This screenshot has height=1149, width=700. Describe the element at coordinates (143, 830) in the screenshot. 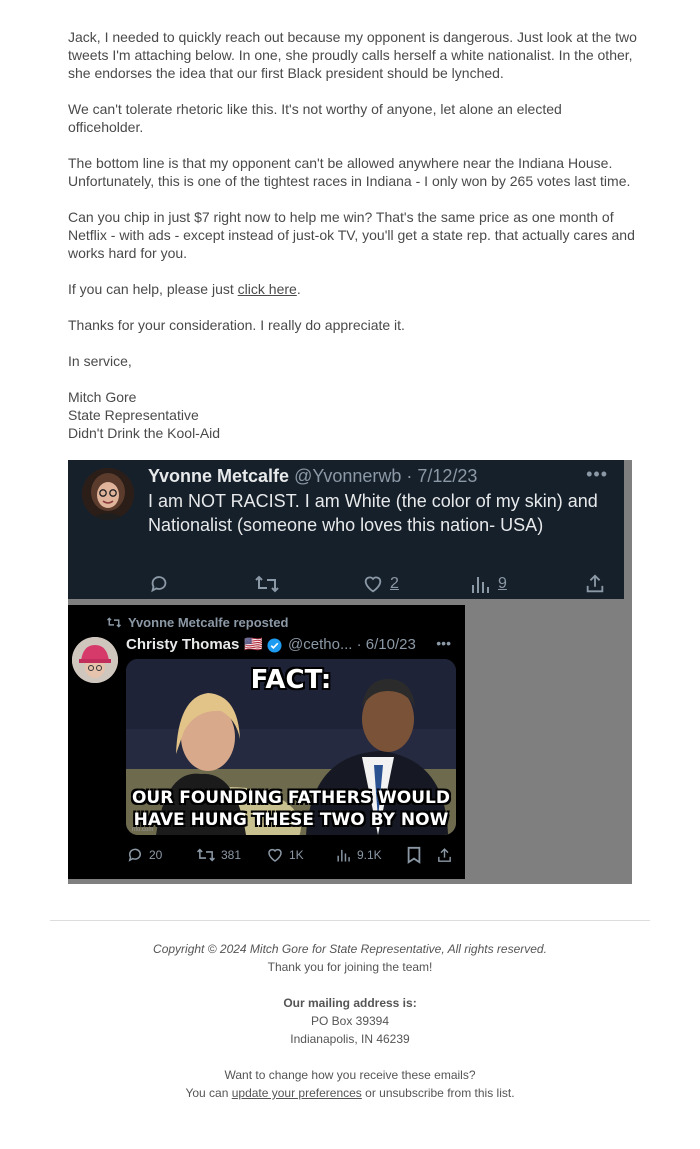

I see `meme-credit: nfo.com` at that location.